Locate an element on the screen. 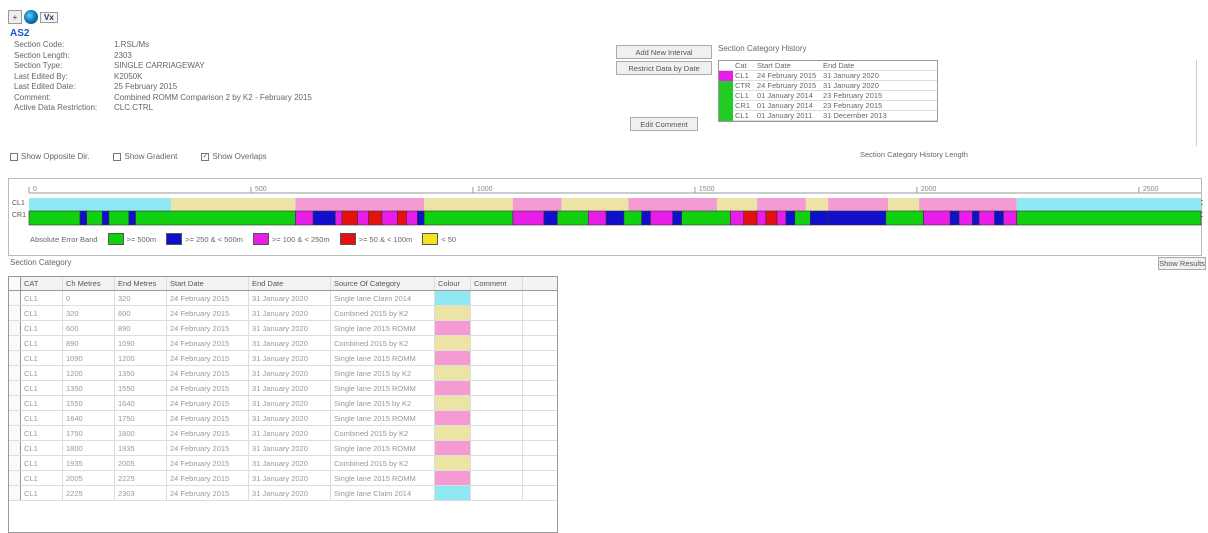 This screenshot has width=1208, height=533. category-history-row: CL1 24 February 2015 31 January 2020 is located at coordinates (828, 76).